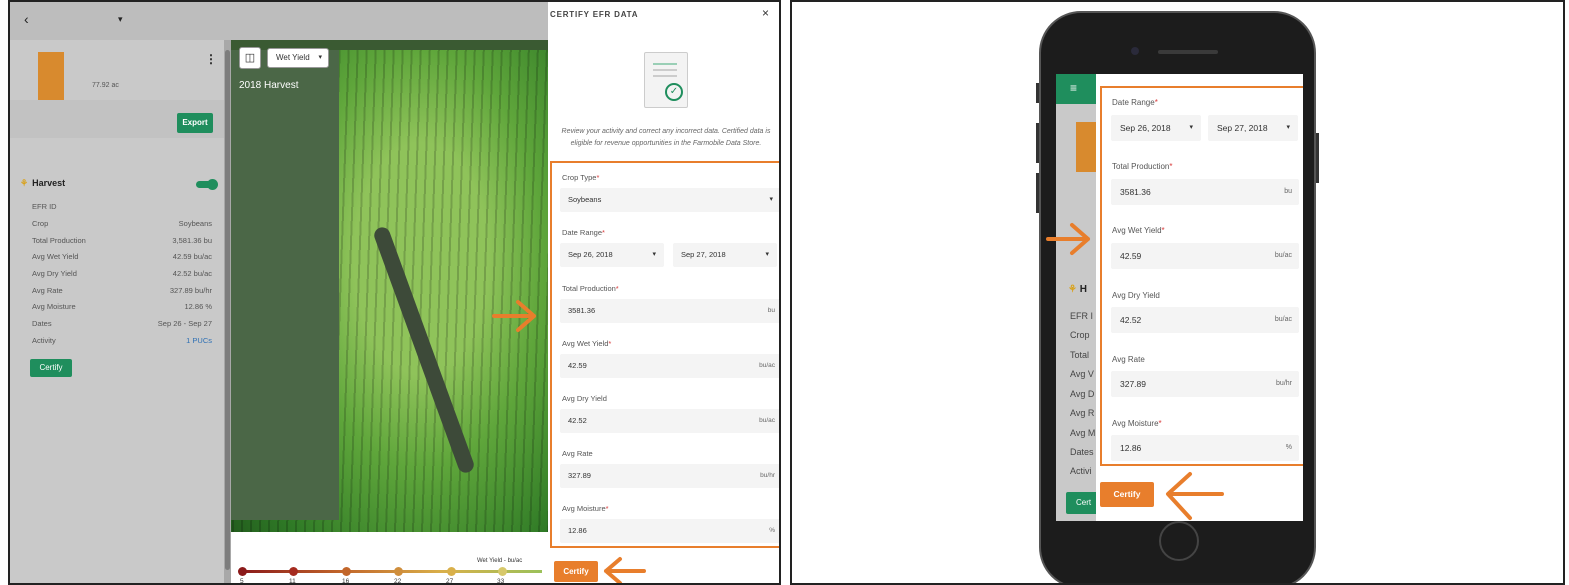 The height and width of the screenshot is (585, 1569). Describe the element at coordinates (280, 21) in the screenshot. I see `top-bar: ‹ ▾` at that location.